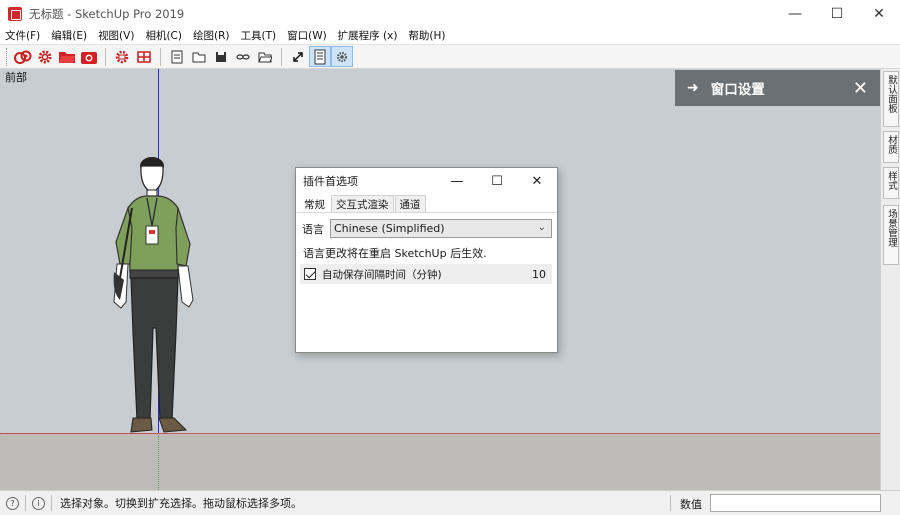 The width and height of the screenshot is (900, 515). I want to click on info-icon: i, so click(38, 503).